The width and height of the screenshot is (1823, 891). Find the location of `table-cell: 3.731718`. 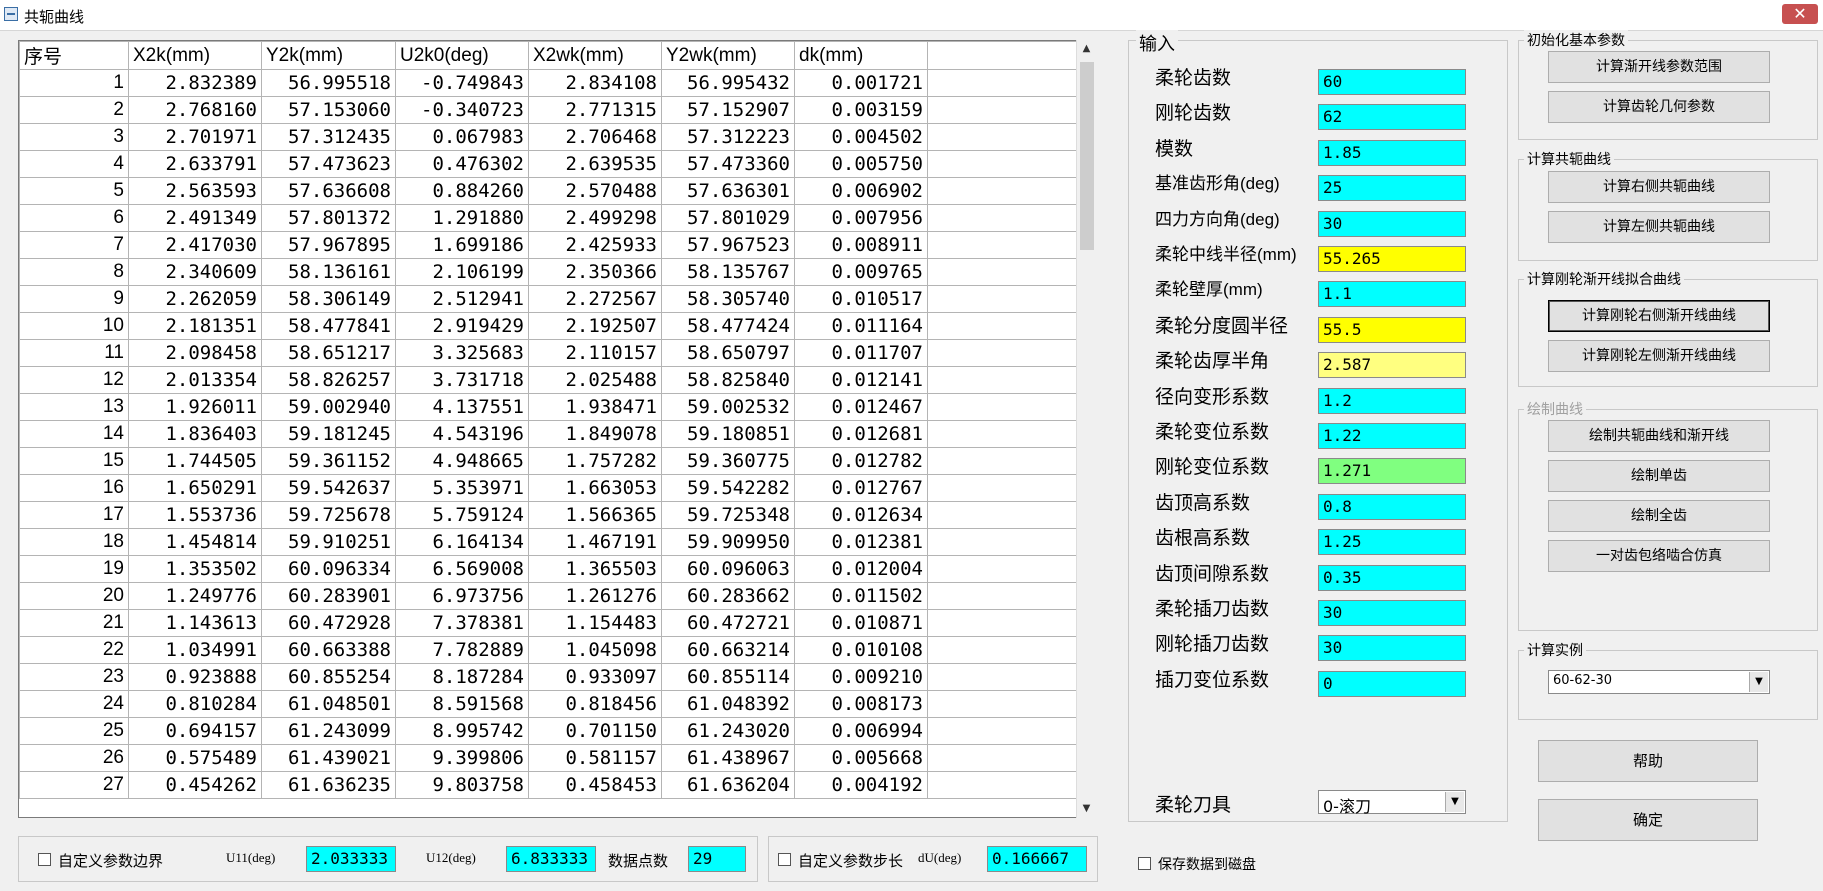

table-cell: 3.731718 is located at coordinates (462, 380).